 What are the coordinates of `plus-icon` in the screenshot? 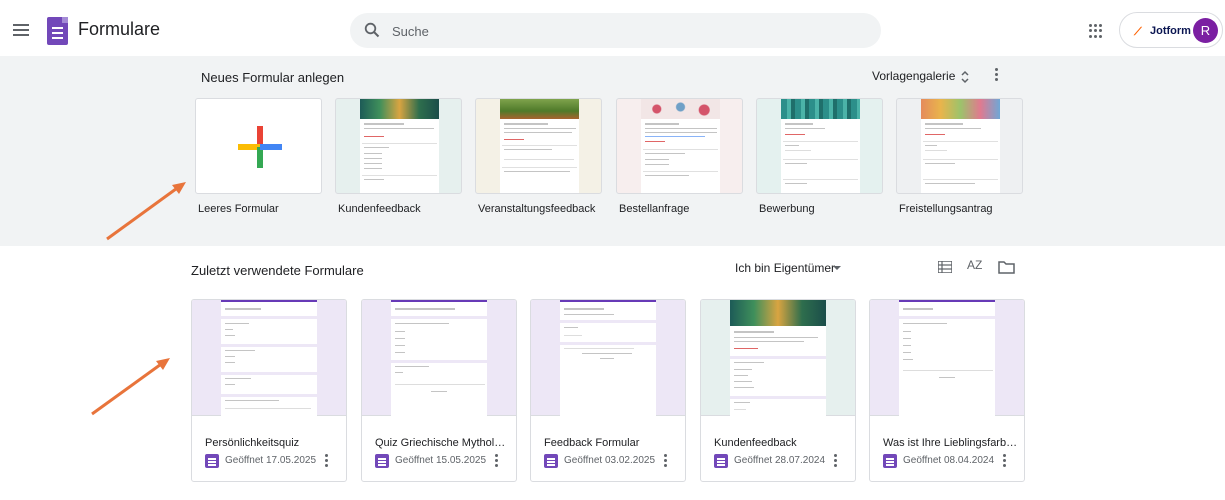 It's located at (260, 147).